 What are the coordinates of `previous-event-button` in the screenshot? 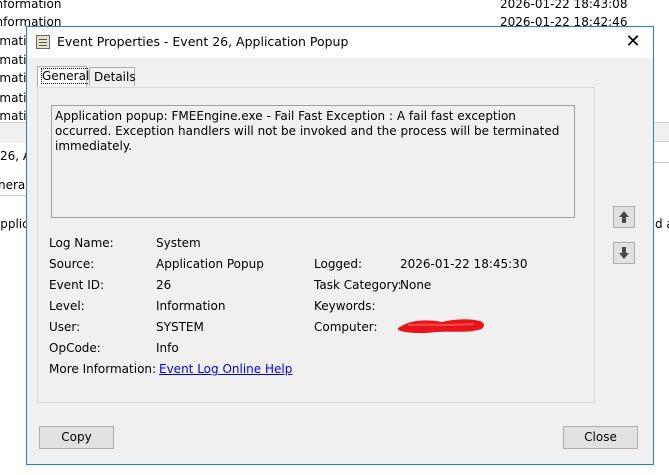 It's located at (624, 217).